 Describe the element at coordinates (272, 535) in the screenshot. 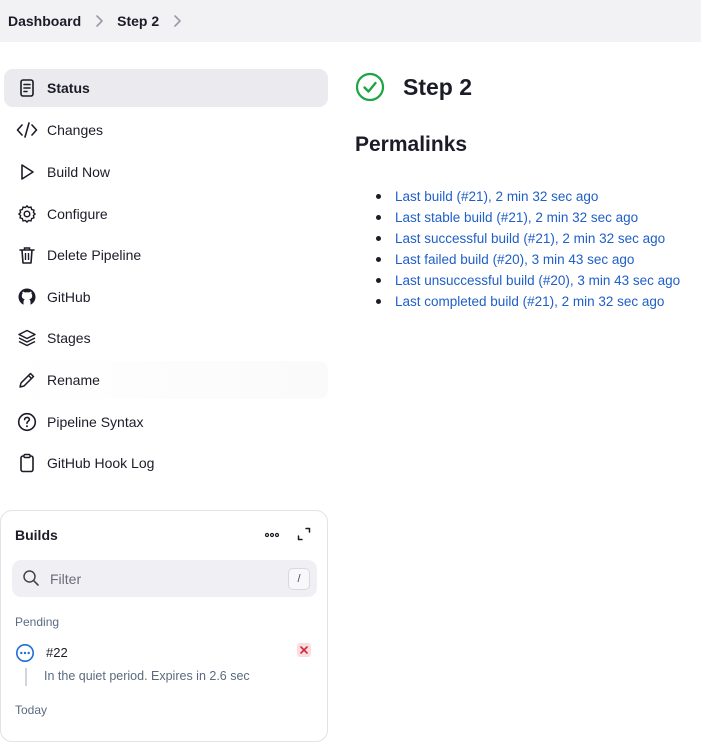

I see `more-options-icon` at that location.